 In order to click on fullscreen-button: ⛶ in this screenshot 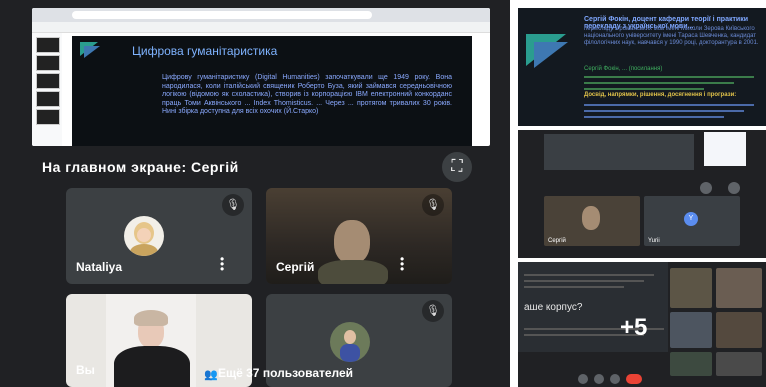, I will do `click(457, 167)`.